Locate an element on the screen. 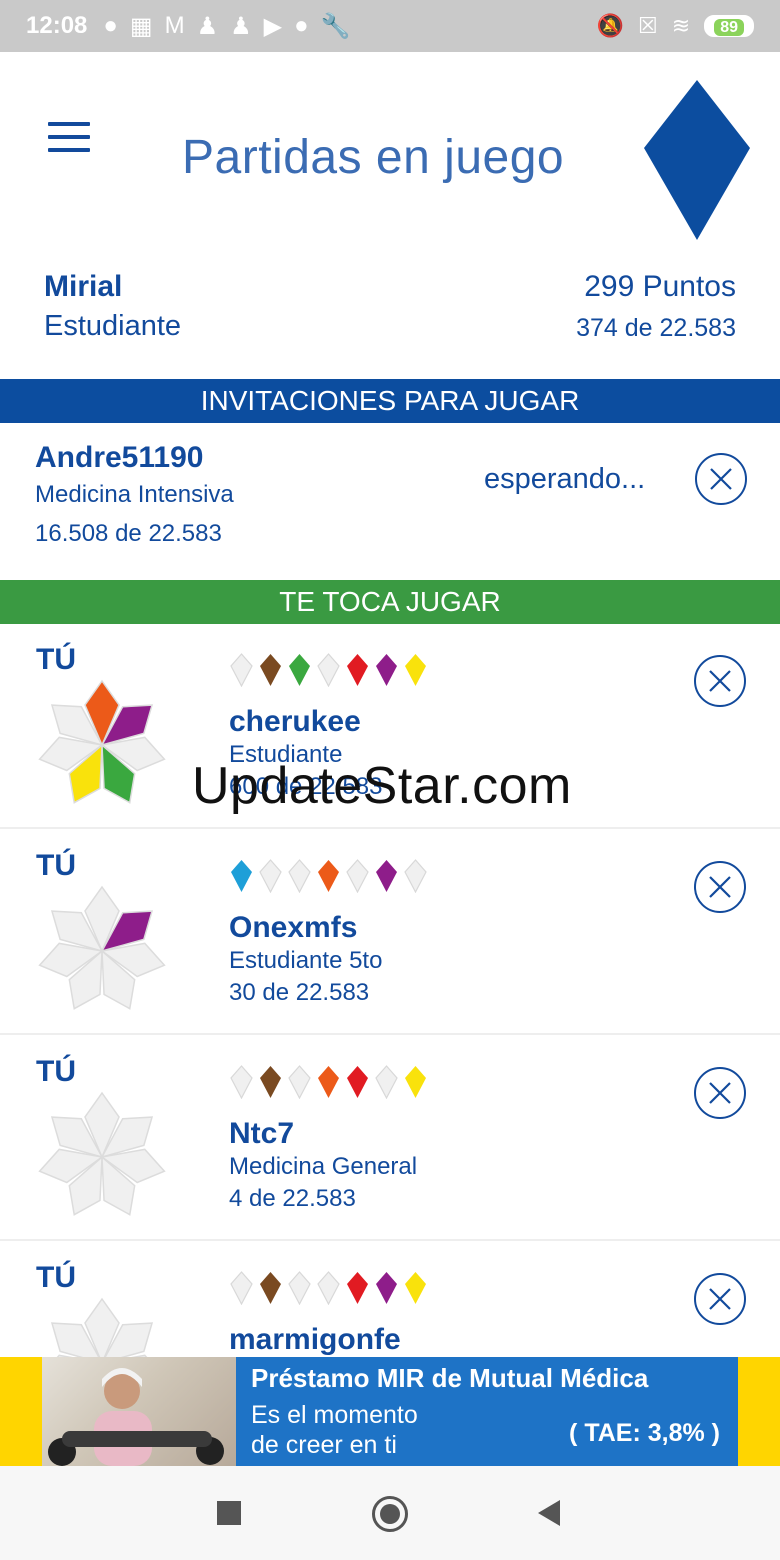  opponent-name: cherukee is located at coordinates (295, 721).